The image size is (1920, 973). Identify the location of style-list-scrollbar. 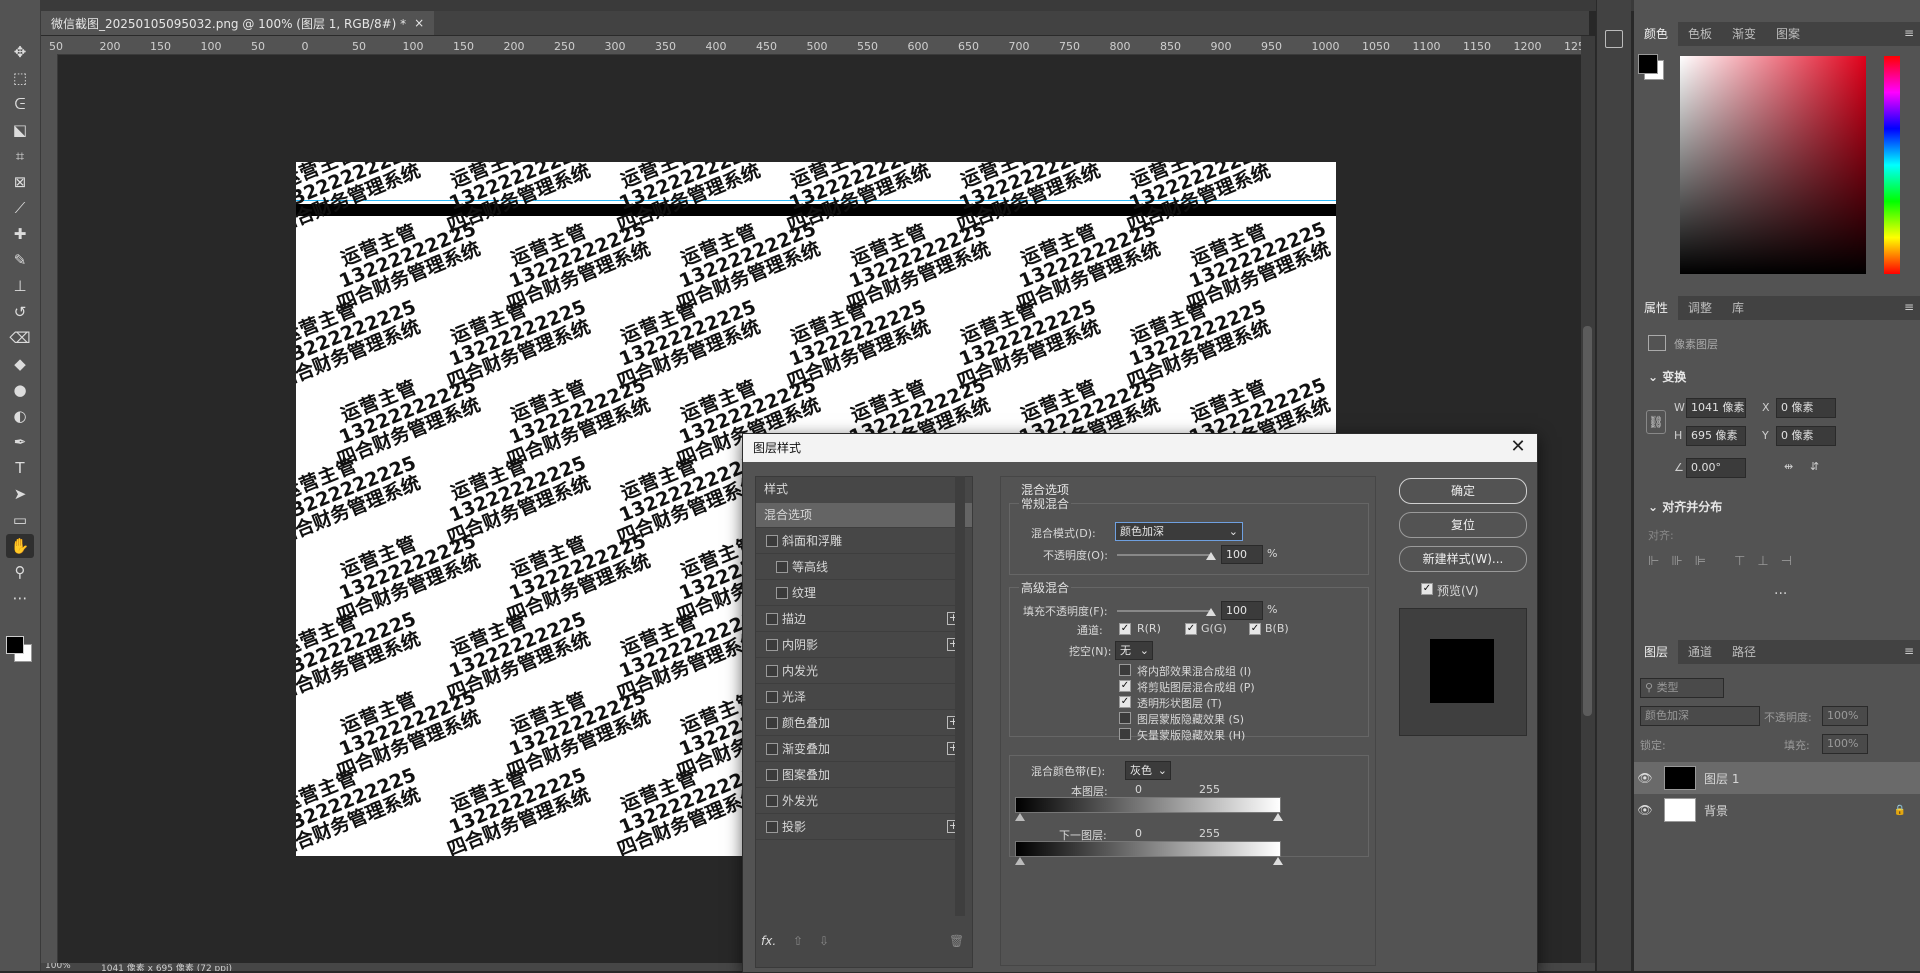
(960, 696).